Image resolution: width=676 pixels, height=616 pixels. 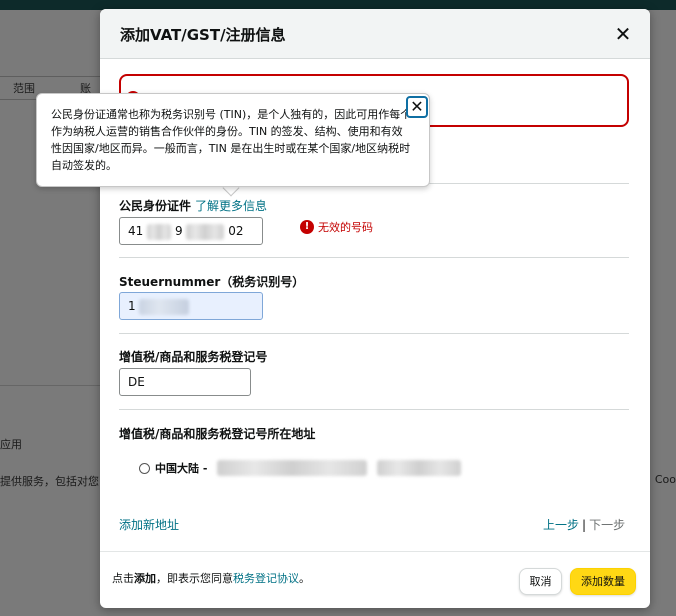 What do you see at coordinates (623, 34) in the screenshot?
I see `dialog-close-button: ✕` at bounding box center [623, 34].